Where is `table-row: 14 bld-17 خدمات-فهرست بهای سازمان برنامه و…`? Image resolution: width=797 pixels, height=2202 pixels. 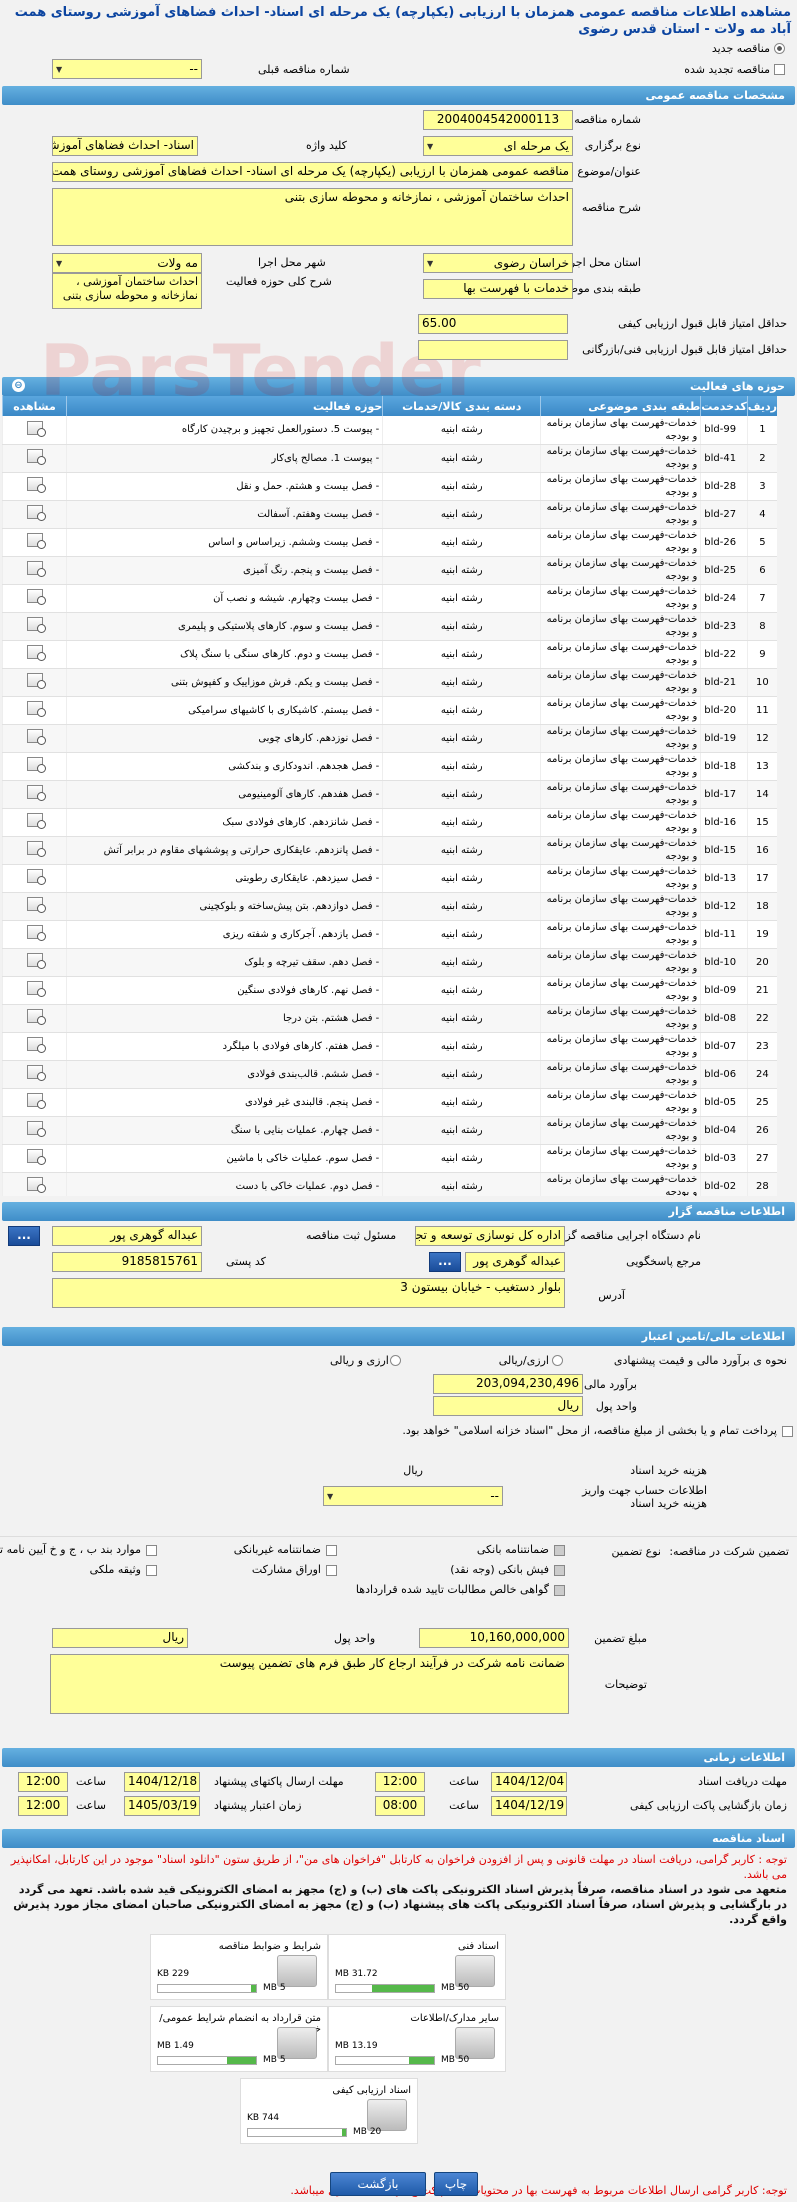 table-row: 14 bld-17 خدمات-فهرست بهای سازمان برنامه و… is located at coordinates (389, 794).